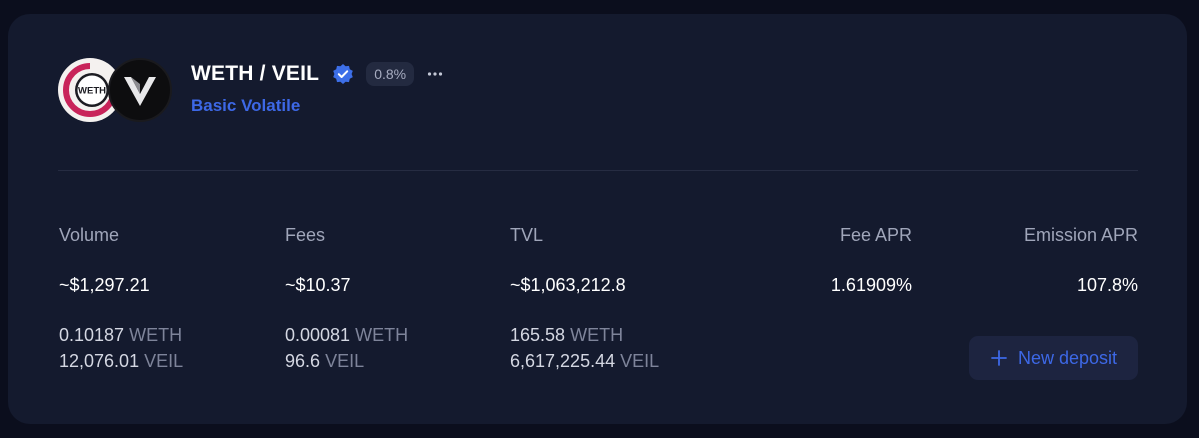  Describe the element at coordinates (1038, 260) in the screenshot. I see `emission-apr-stat: Emission APR 107.8%` at that location.